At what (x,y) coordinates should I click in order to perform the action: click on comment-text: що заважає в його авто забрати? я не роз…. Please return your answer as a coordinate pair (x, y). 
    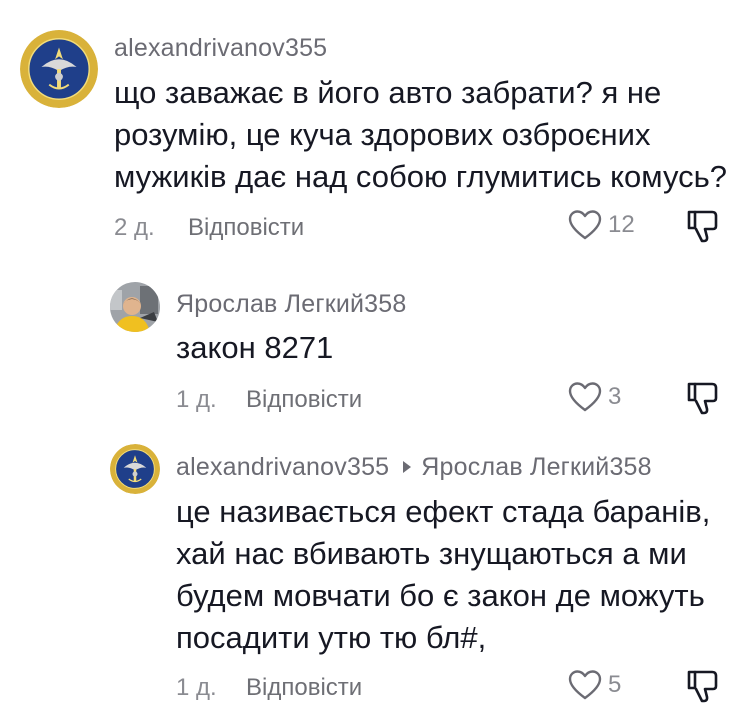
    Looking at the image, I should click on (420, 135).